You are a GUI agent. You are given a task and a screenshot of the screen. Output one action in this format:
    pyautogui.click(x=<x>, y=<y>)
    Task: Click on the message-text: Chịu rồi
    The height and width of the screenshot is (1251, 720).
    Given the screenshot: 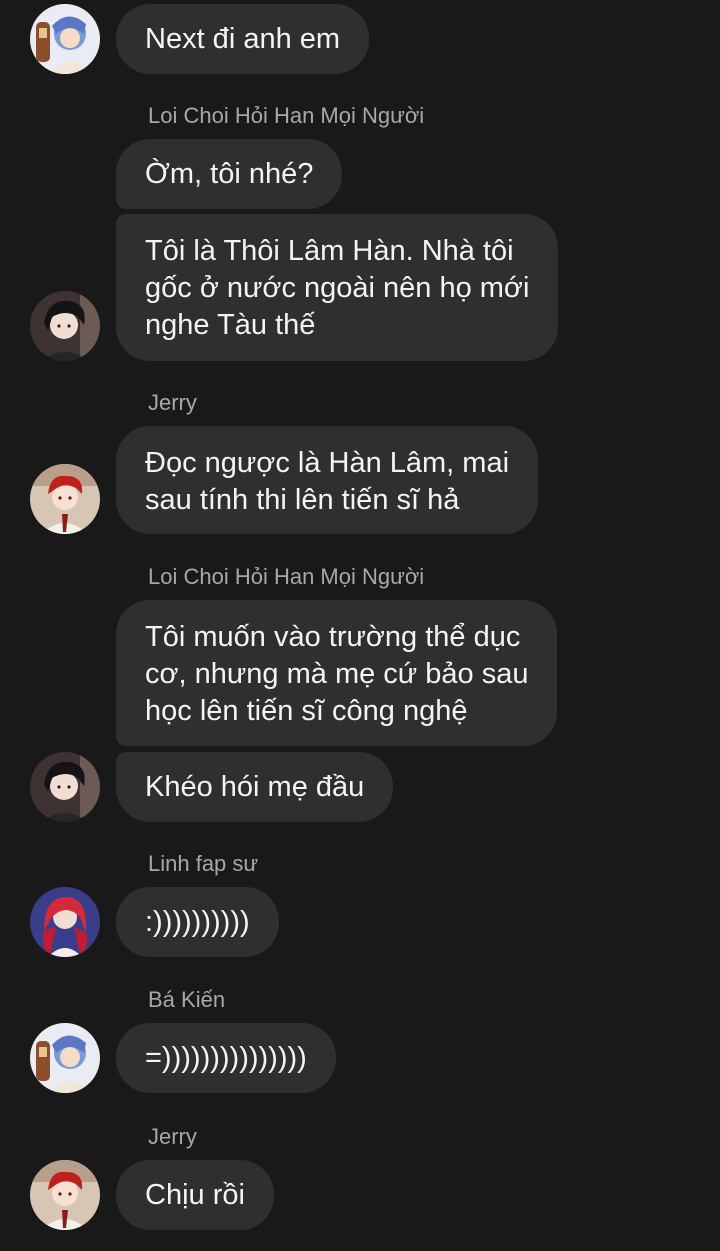 What is the action you would take?
    pyautogui.click(x=195, y=1194)
    